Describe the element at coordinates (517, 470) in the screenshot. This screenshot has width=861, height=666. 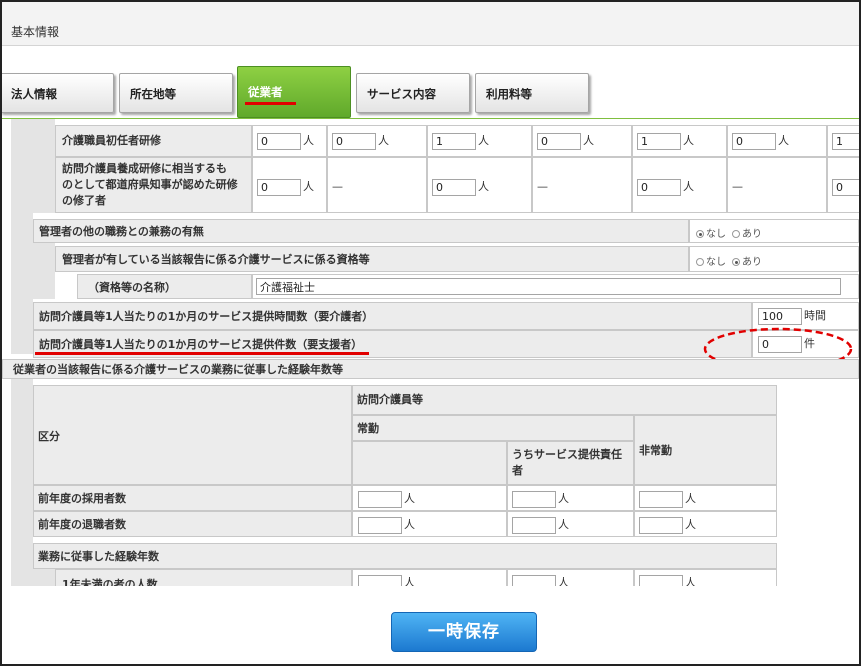
I see `fulltime-sub-header-line2: 者` at that location.